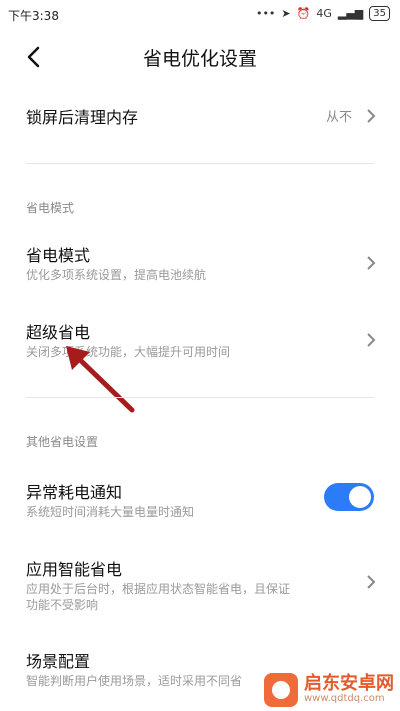 The width and height of the screenshot is (400, 711). What do you see at coordinates (344, 699) in the screenshot?
I see `watermark-url: www.qdtdq.com` at bounding box center [344, 699].